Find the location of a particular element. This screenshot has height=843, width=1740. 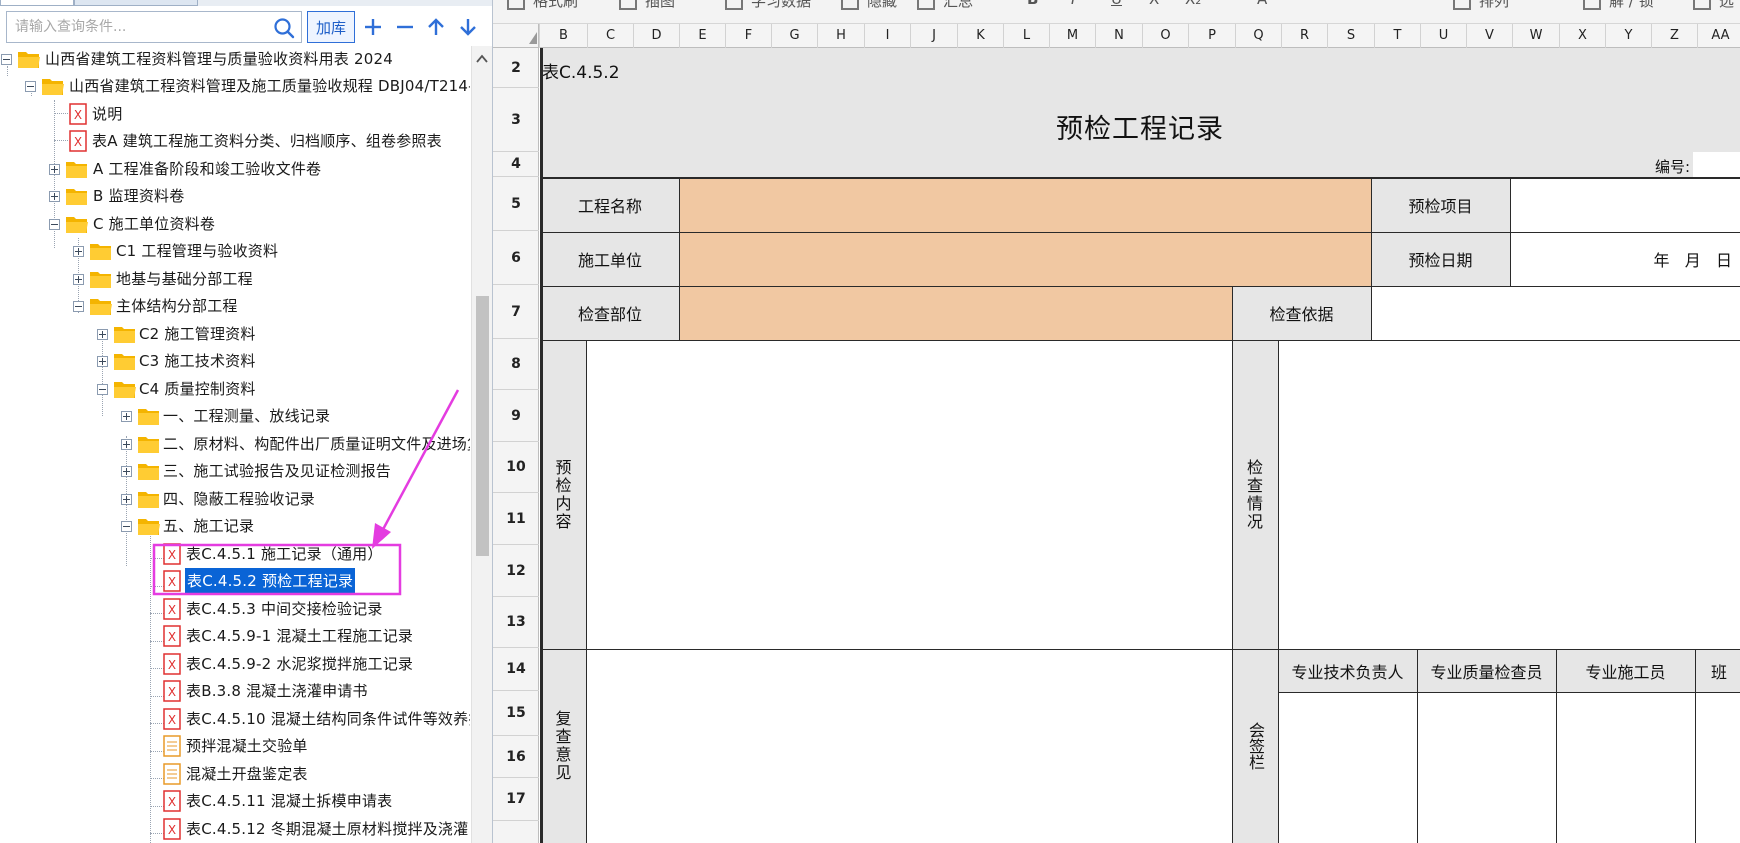

learn-data-icon is located at coordinates (734, 5).